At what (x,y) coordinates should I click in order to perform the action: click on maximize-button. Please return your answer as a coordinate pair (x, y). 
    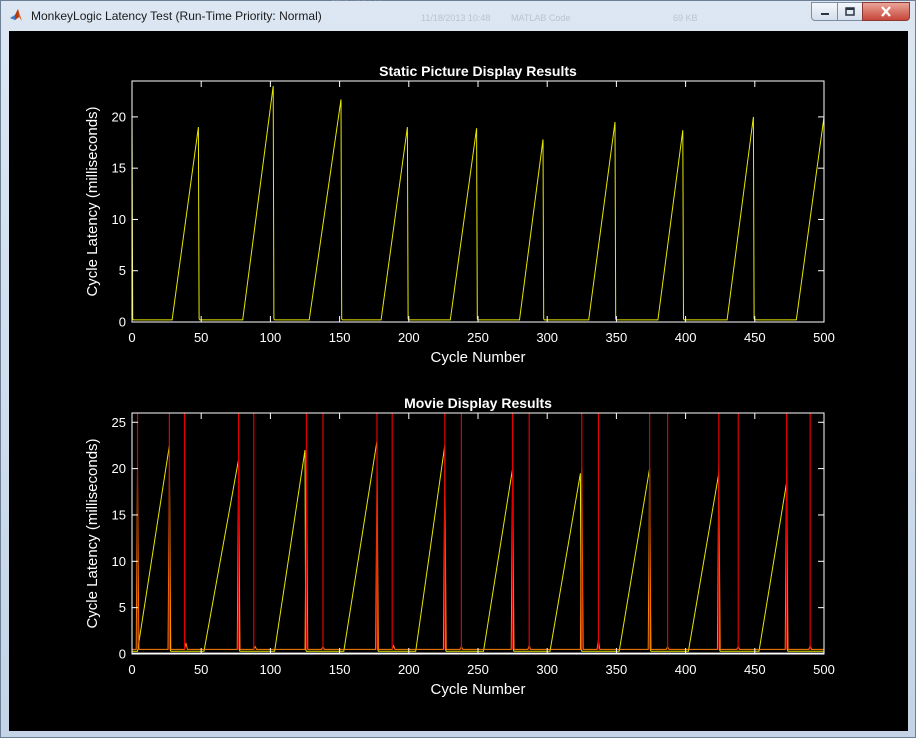
    Looking at the image, I should click on (850, 11).